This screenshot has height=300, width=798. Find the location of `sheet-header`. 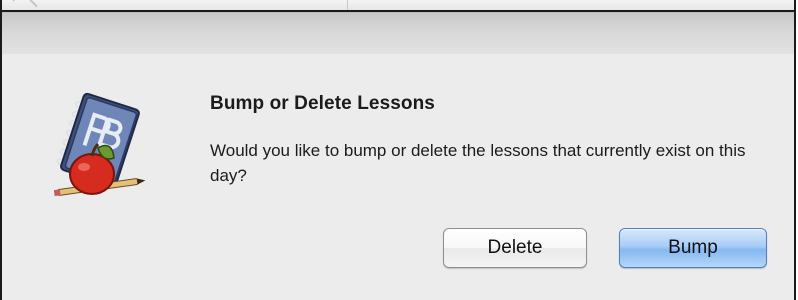

sheet-header is located at coordinates (398, 33).